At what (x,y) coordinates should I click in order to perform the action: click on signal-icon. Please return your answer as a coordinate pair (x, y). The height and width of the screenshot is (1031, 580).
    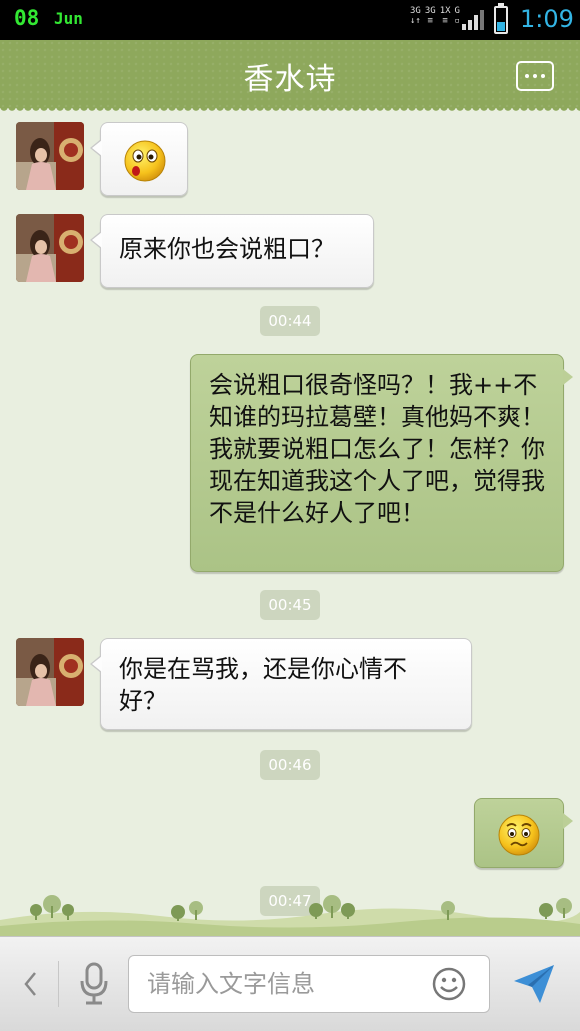
    Looking at the image, I should click on (473, 20).